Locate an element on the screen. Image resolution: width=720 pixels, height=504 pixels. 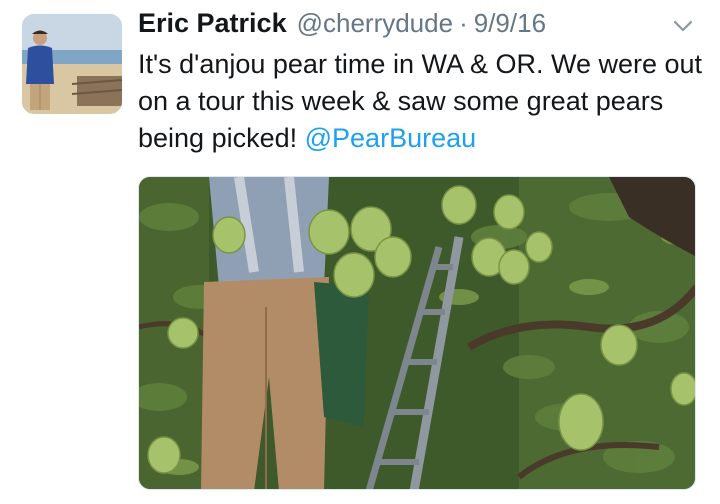
tweet-header: Eric Patrick @cherrydude · 9/9/16 is located at coordinates (399, 28).